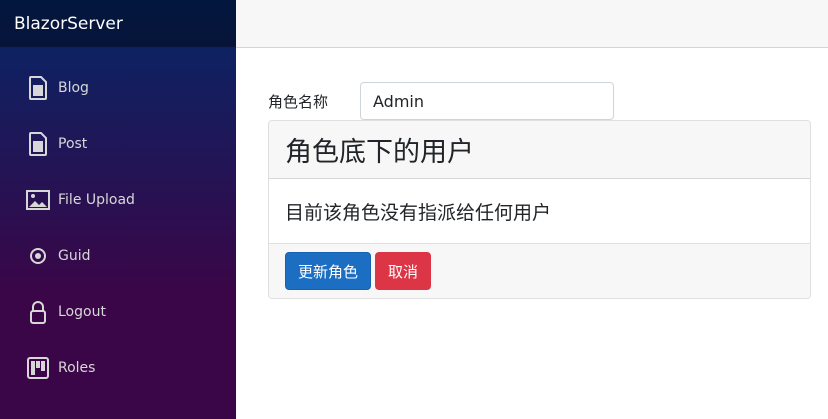 The width and height of the screenshot is (828, 419). I want to click on sidebar-item-roles: Roles, so click(118, 368).